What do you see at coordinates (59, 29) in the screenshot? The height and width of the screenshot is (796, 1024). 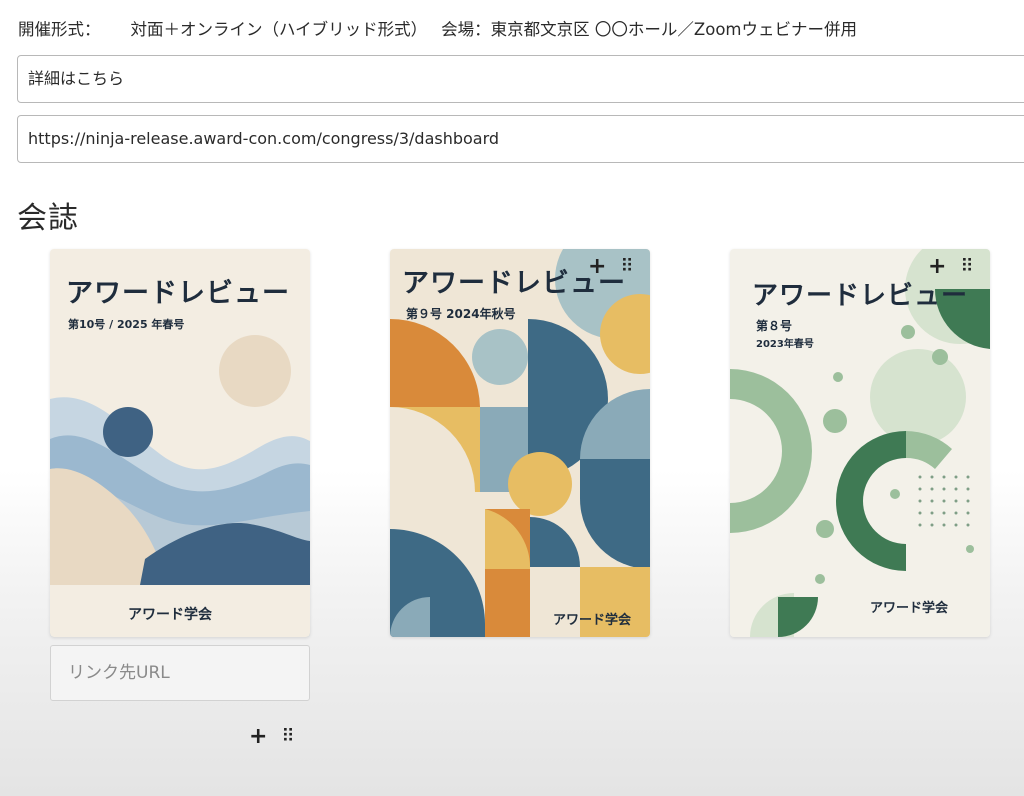 I see `event-format-label: 開催形式：` at bounding box center [59, 29].